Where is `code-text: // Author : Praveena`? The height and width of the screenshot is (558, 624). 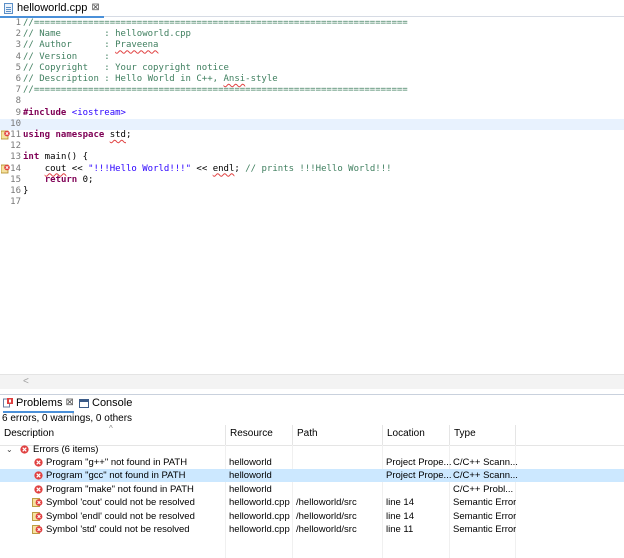 code-text: // Author : Praveena is located at coordinates (90, 45).